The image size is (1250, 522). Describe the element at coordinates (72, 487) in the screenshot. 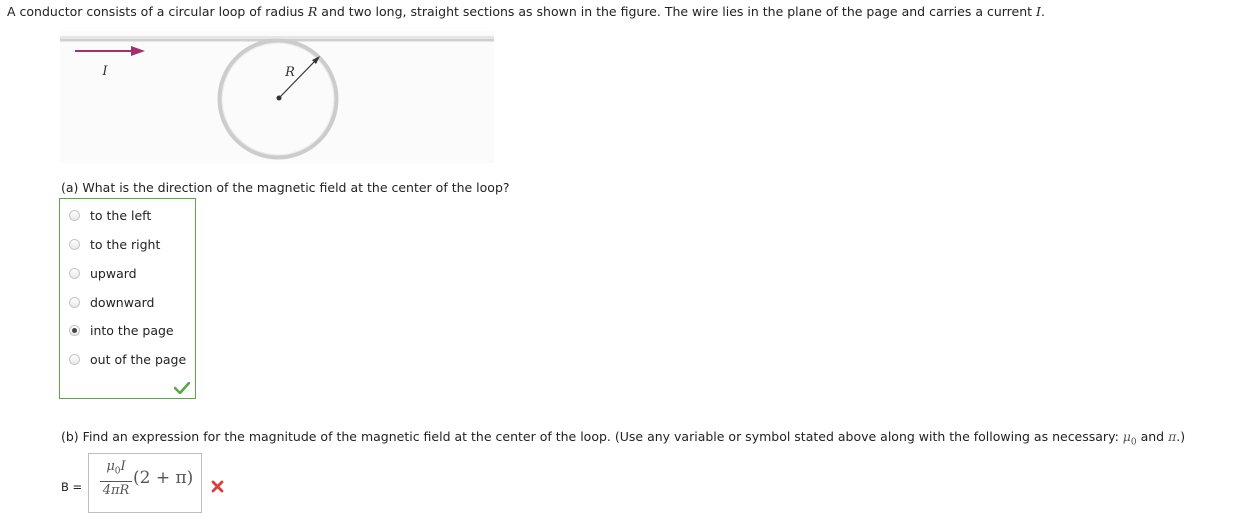

I see `answer-label: B =` at that location.